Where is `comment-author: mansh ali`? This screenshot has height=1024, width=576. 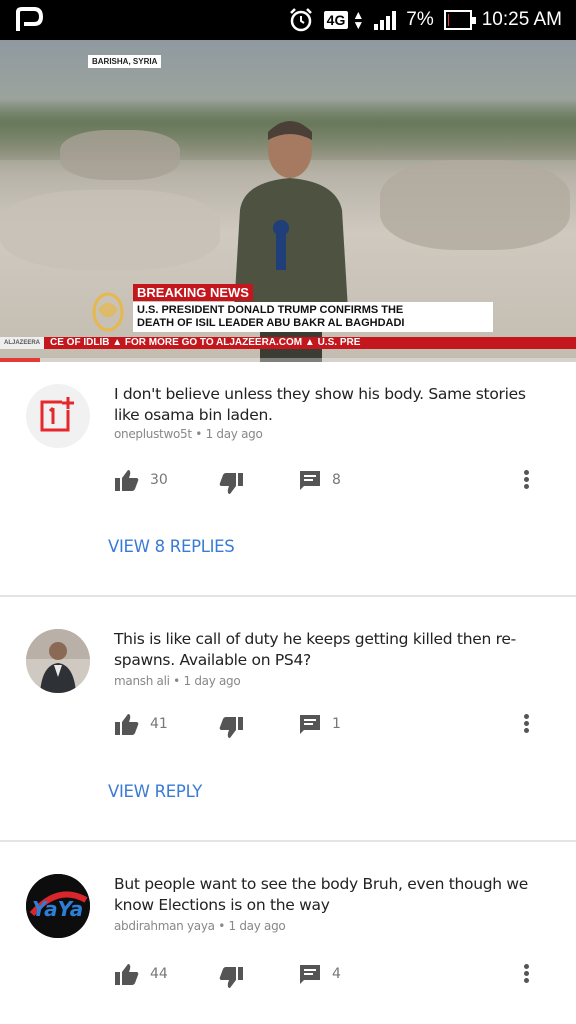 comment-author: mansh ali is located at coordinates (142, 681).